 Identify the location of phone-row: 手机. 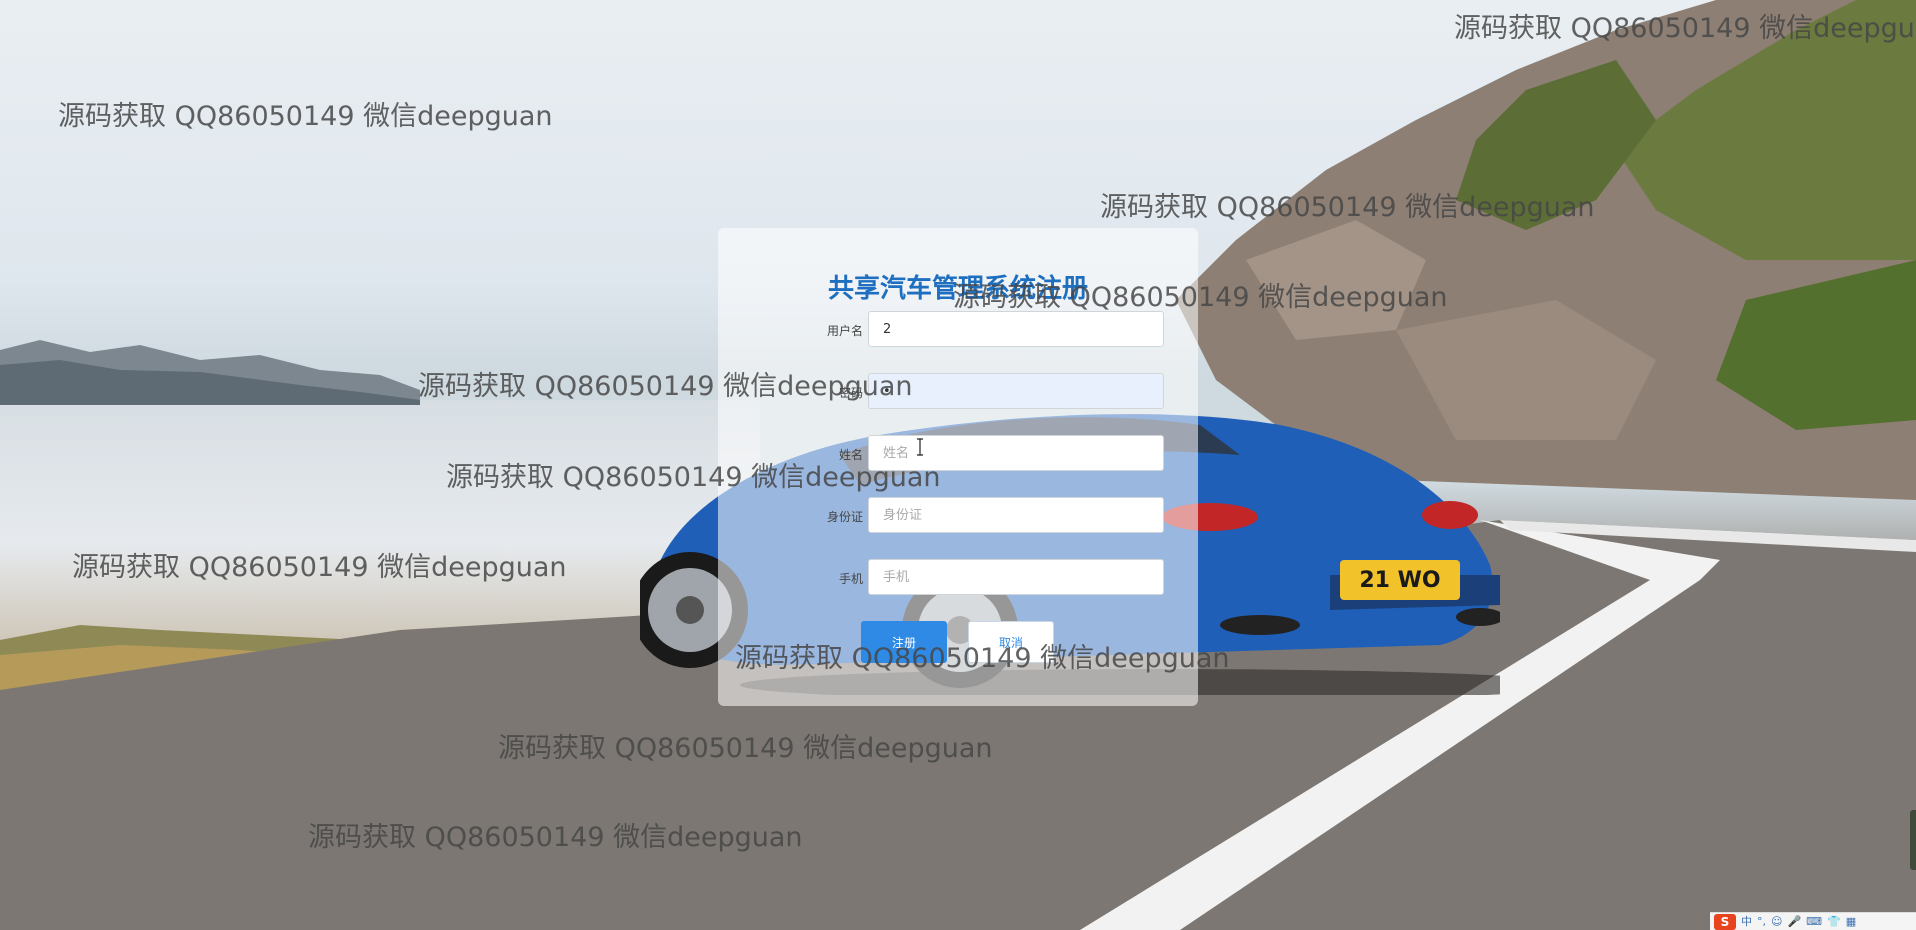
(958, 579).